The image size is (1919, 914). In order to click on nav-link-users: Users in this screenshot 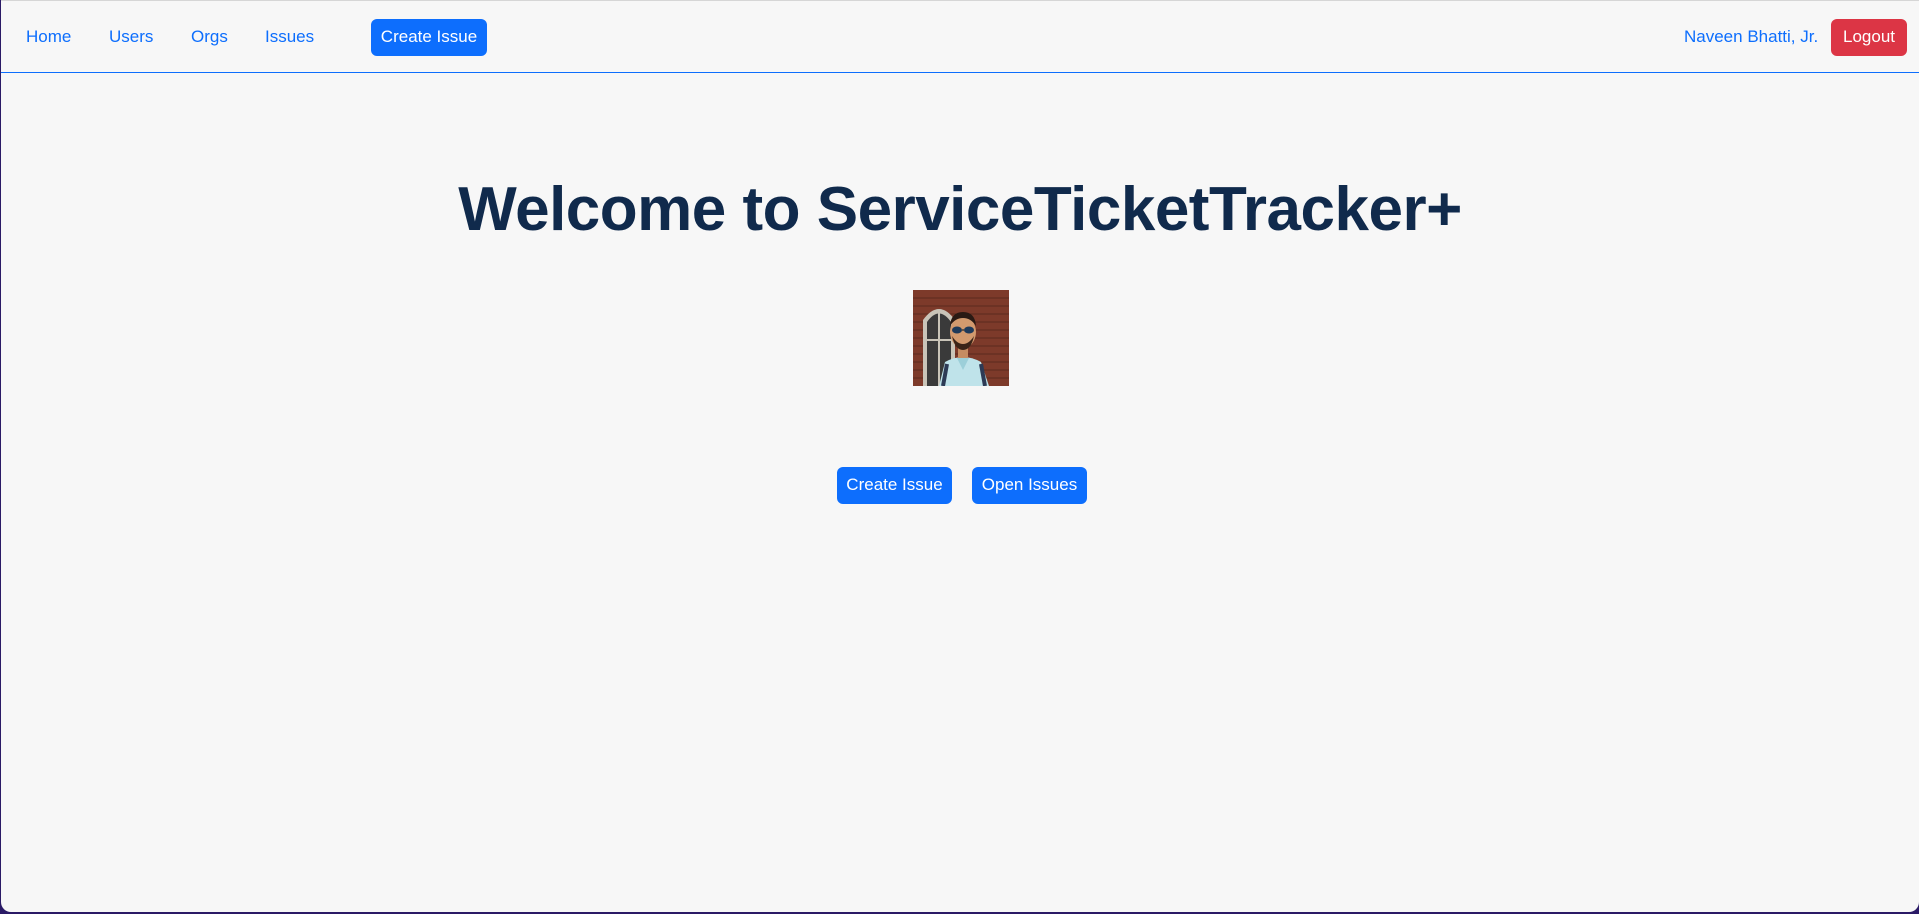, I will do `click(131, 37)`.